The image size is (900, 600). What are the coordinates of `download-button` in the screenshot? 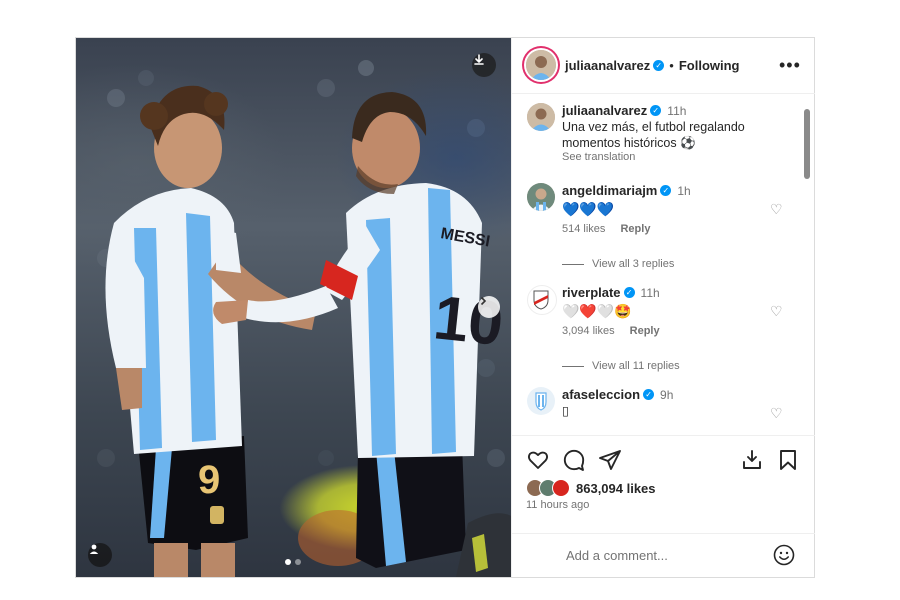 It's located at (484, 65).